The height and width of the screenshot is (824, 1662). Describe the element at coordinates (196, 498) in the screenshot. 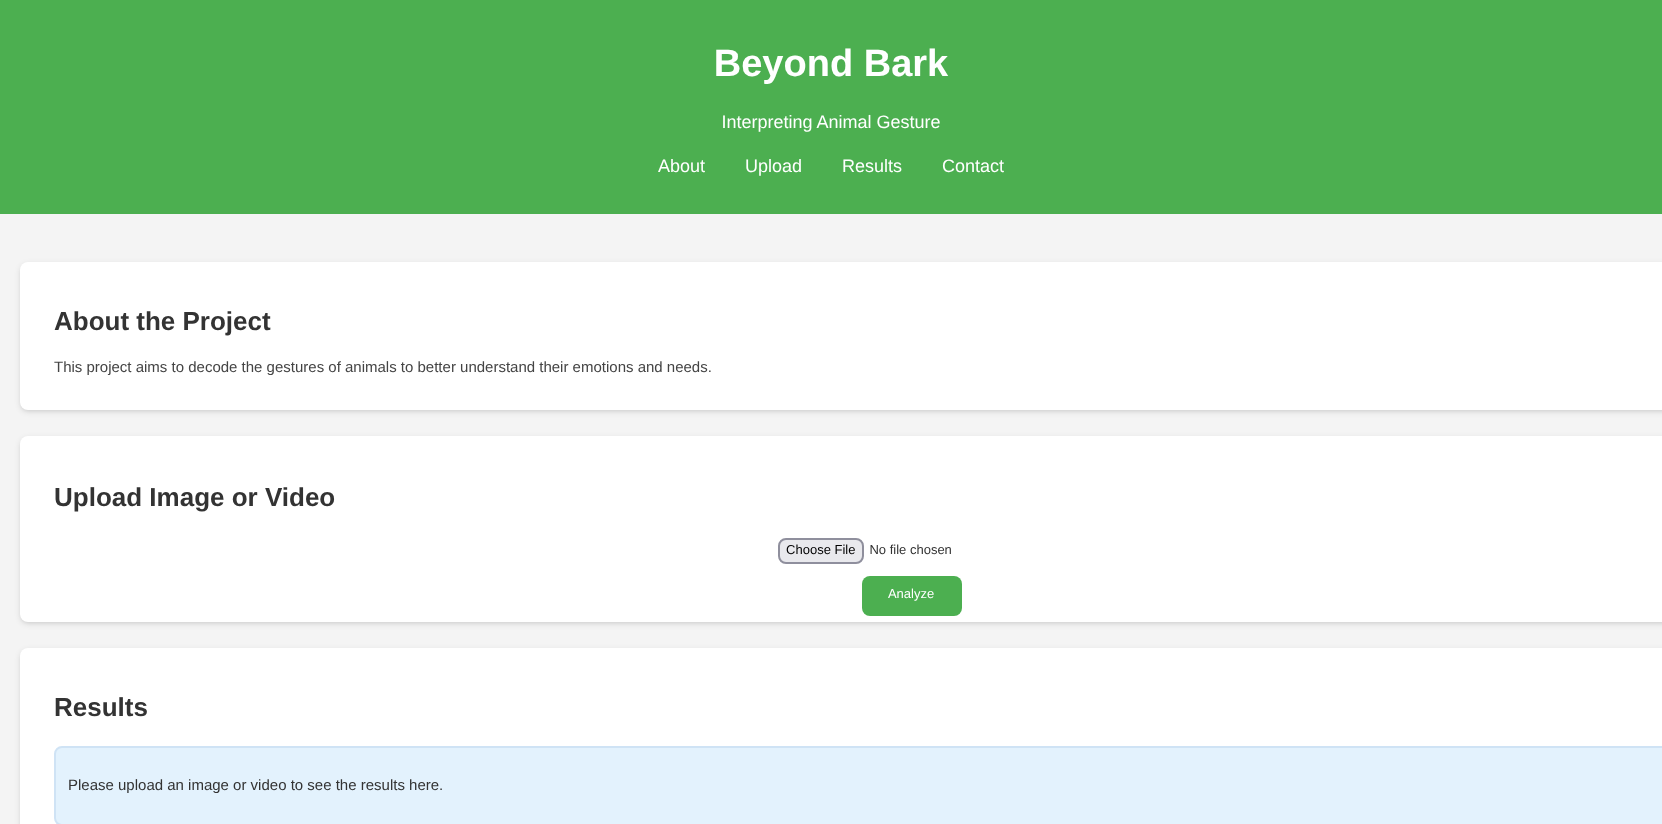

I see `section-heading: Upload Image or Video` at that location.